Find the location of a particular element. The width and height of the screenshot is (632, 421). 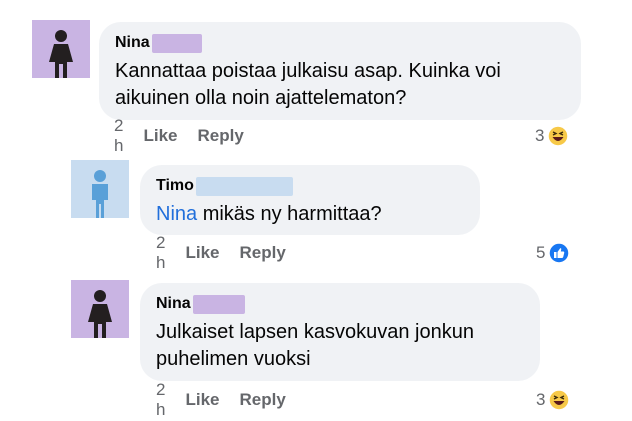

mention-link: Nina is located at coordinates (176, 214).